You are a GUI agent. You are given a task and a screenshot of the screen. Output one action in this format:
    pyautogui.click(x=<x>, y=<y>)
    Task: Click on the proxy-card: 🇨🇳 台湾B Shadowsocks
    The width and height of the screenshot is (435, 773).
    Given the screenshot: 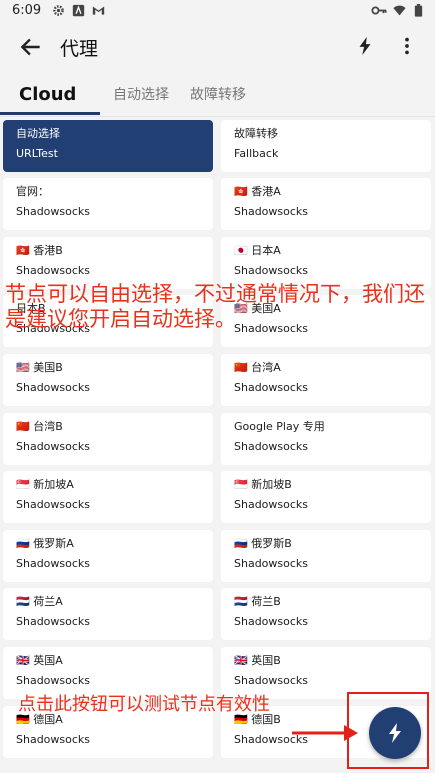 What is the action you would take?
    pyautogui.click(x=108, y=439)
    